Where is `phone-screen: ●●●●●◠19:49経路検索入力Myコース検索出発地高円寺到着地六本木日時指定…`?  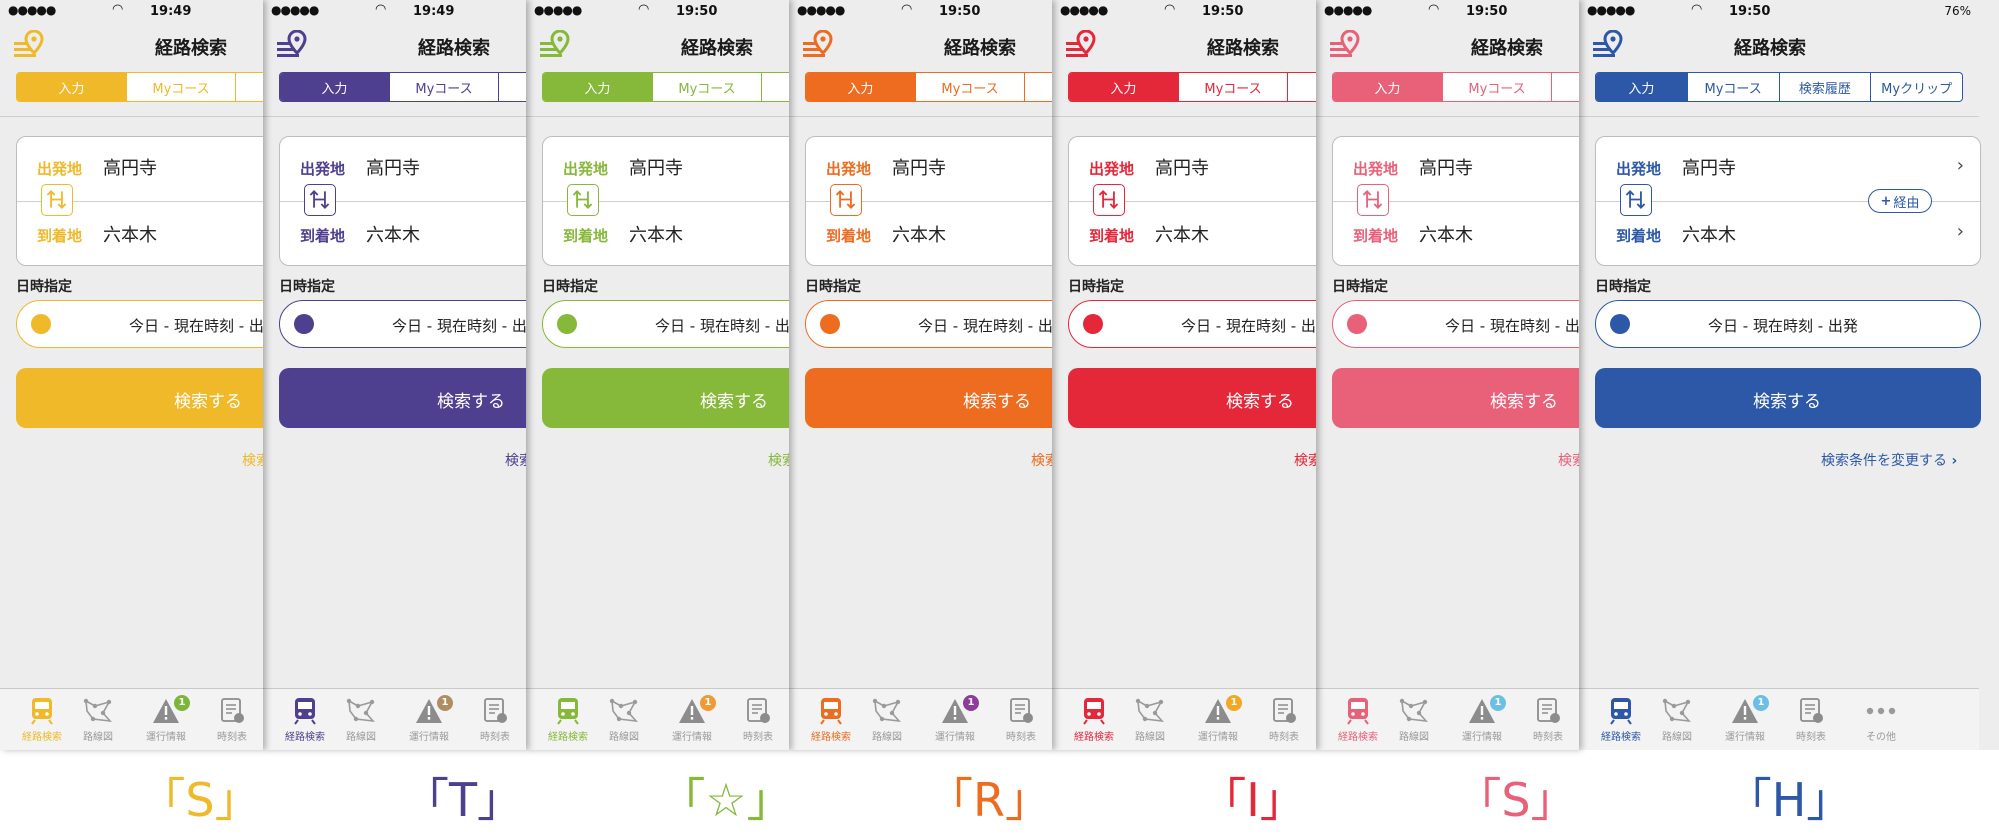 phone-screen: ●●●●●◠19:49経路検索入力Myコース検索出発地高円寺到着地六本木日時指定… is located at coordinates (394, 375).